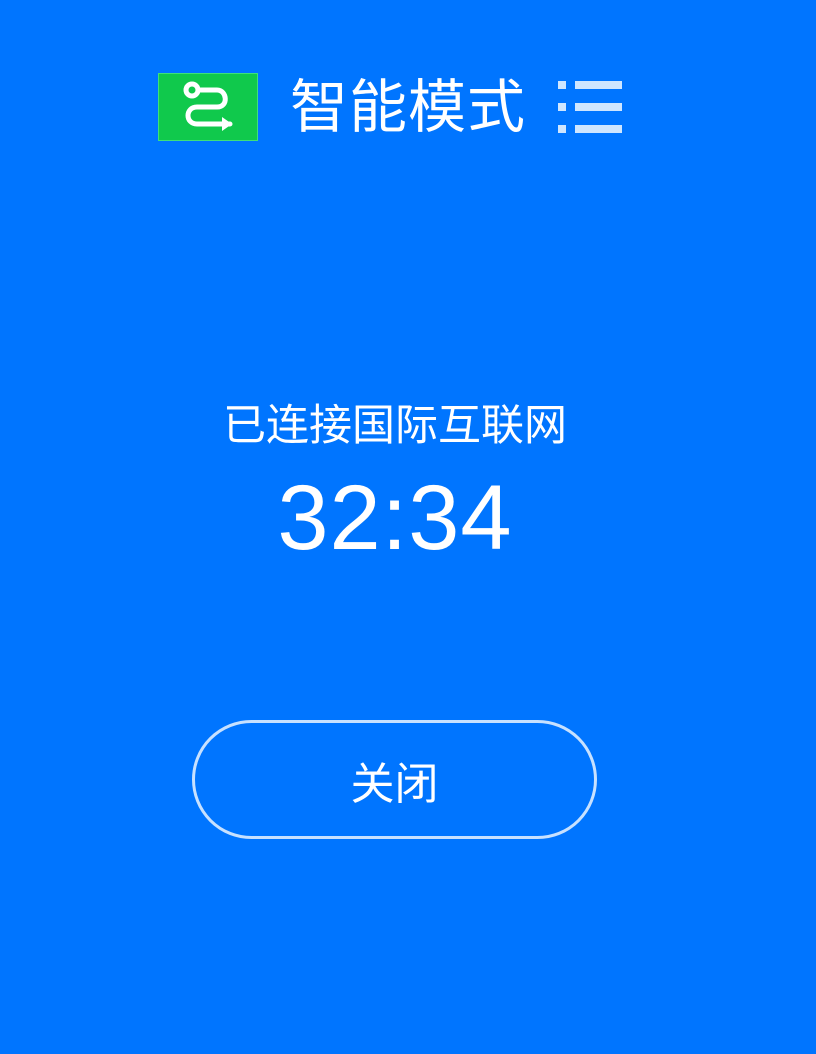  Describe the element at coordinates (395, 518) in the screenshot. I see `connection-timer: 32:34` at that location.